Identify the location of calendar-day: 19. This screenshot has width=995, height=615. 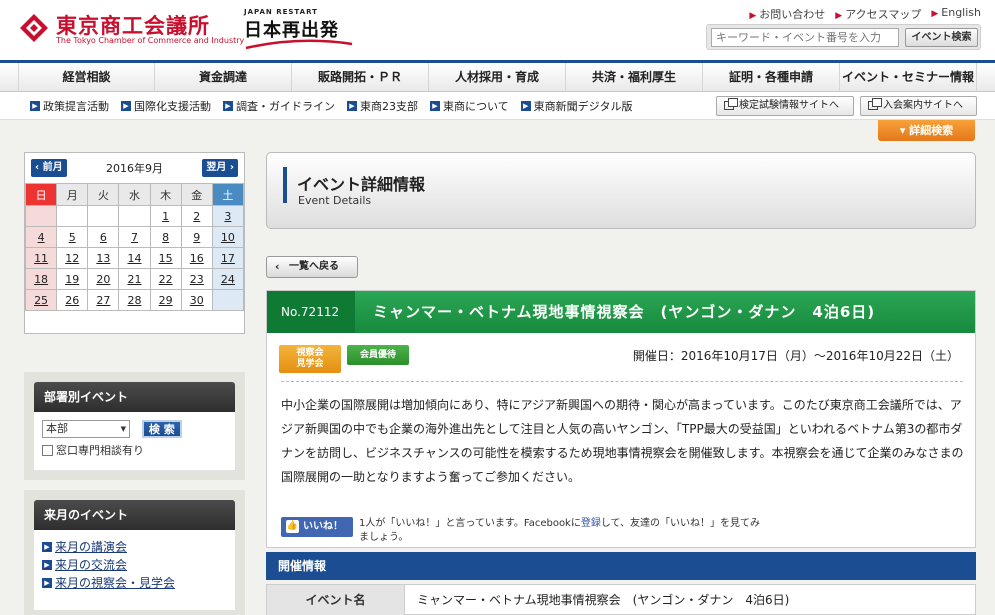
(72, 279).